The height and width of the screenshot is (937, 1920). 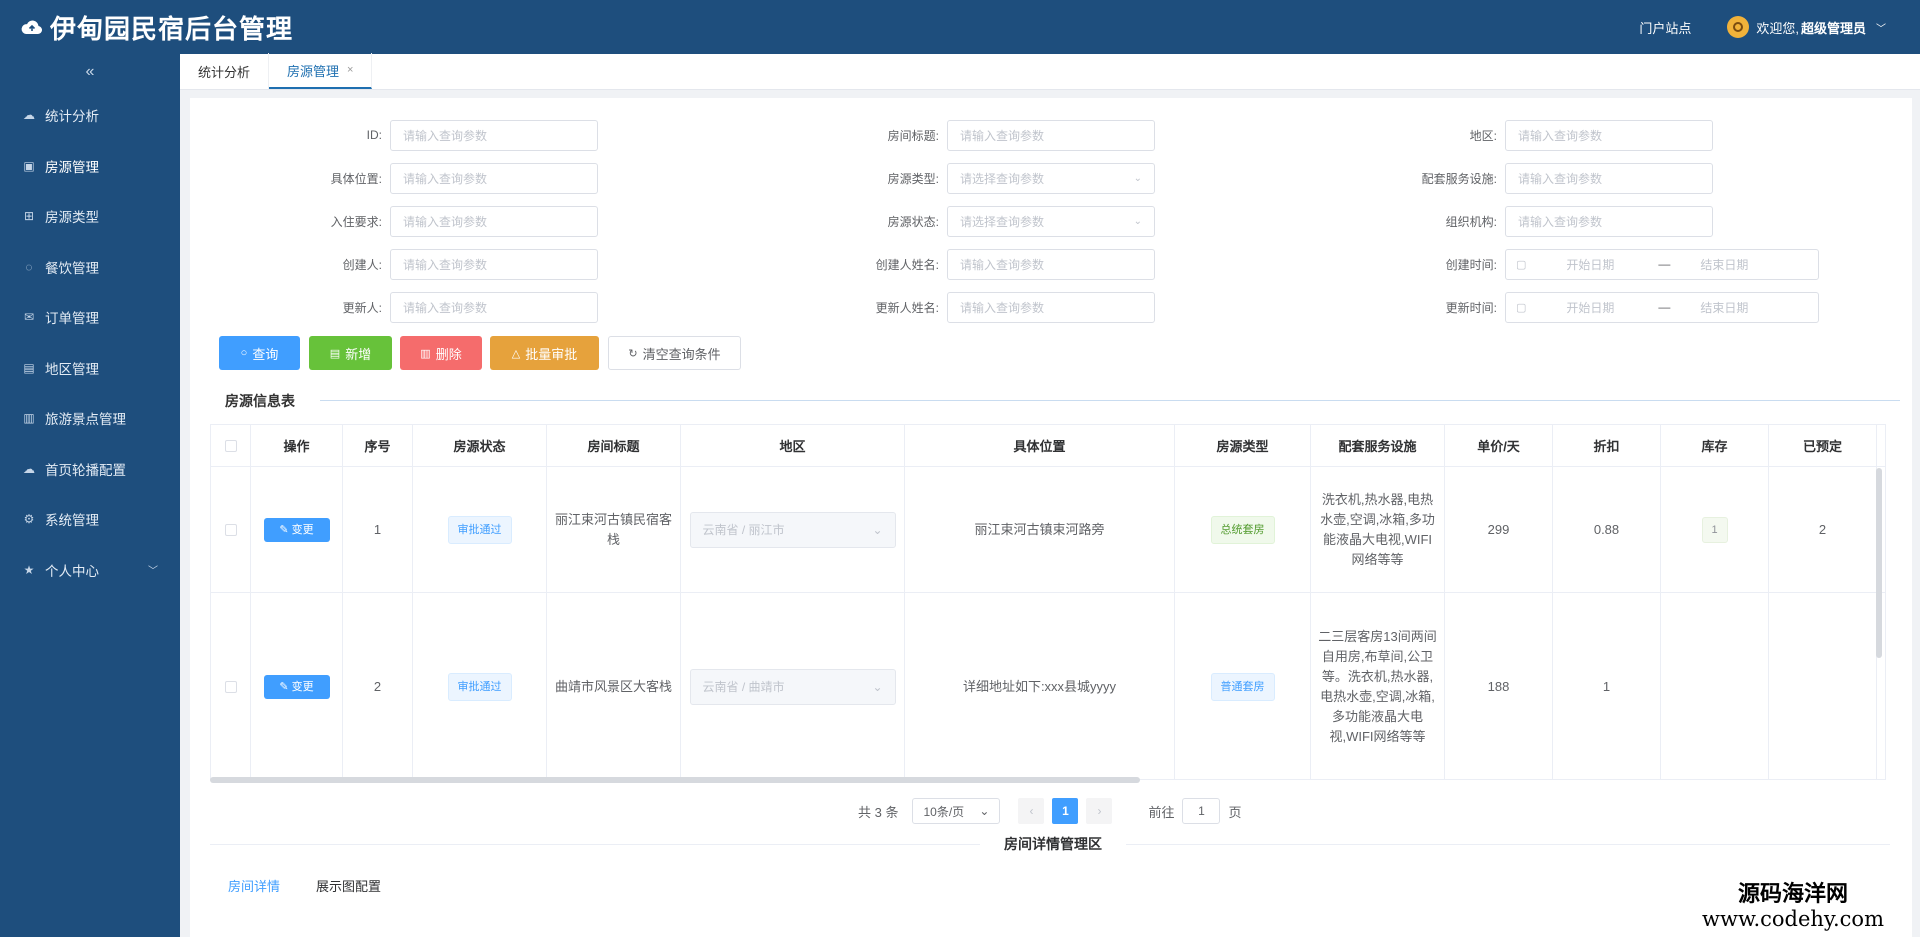 What do you see at coordinates (1609, 178) in the screenshot?
I see `facilities-input: 请输入查询参数` at bounding box center [1609, 178].